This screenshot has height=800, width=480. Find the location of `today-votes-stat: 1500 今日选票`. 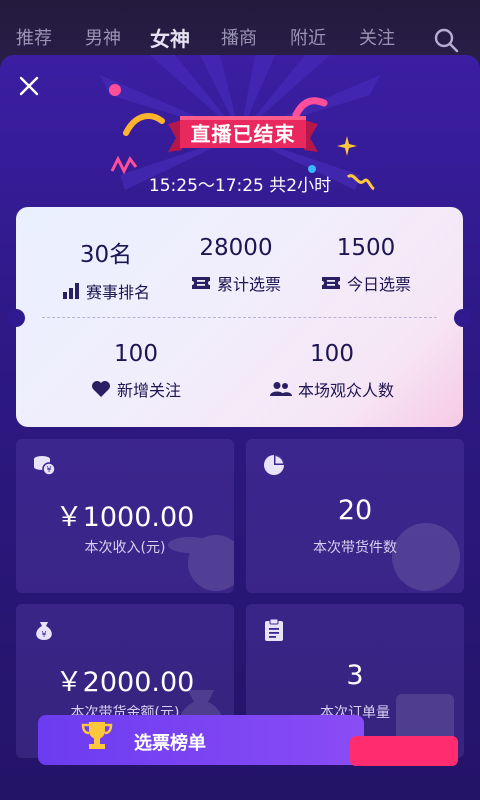

today-votes-stat: 1500 今日选票 is located at coordinates (366, 265).